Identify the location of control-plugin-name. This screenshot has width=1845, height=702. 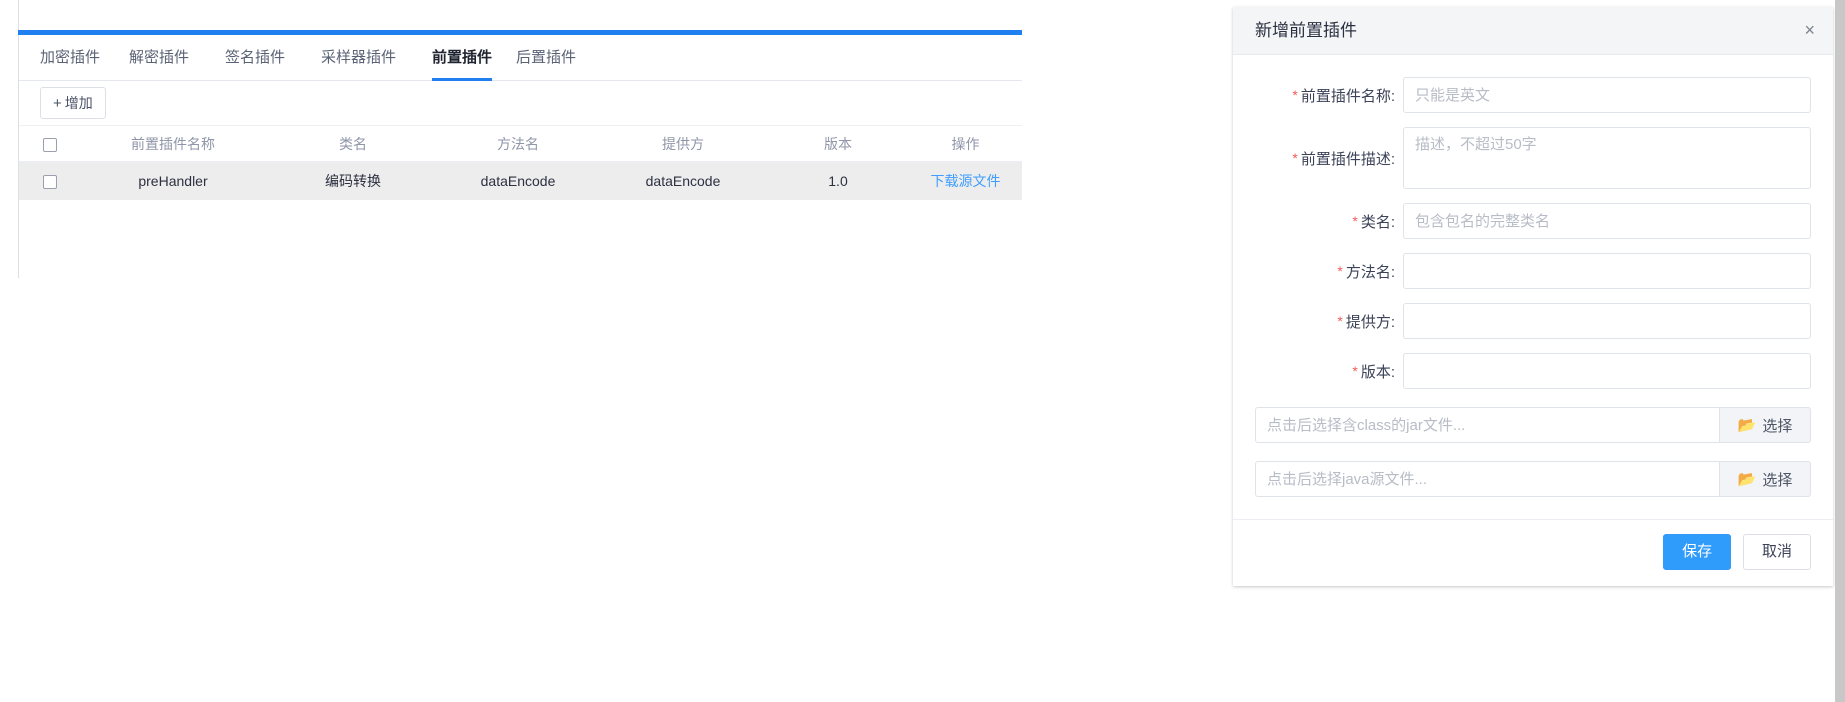
(1607, 95).